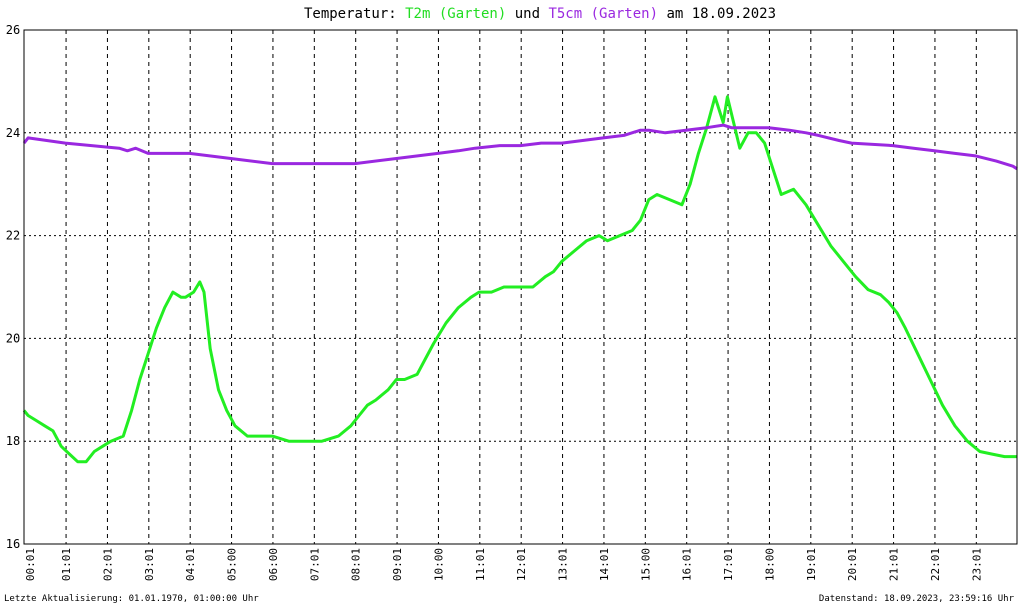  Describe the element at coordinates (917, 599) in the screenshot. I see `footer-right: Datenstand: 18.09.2023, 23:59:16 Uhr` at that location.